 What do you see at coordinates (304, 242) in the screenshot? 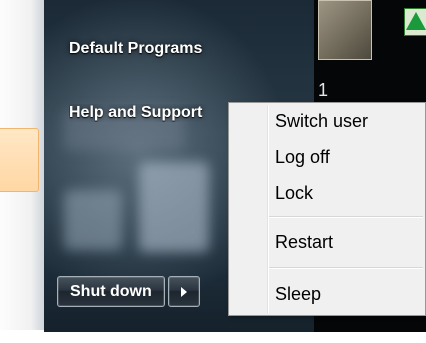
I see `menu-item-restart: Restart` at bounding box center [304, 242].